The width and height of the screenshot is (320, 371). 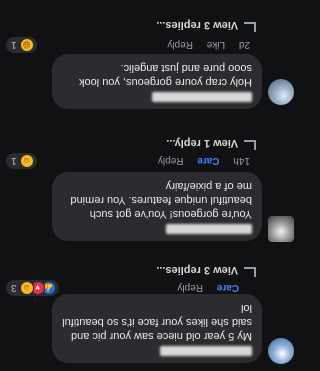 What do you see at coordinates (26, 45) in the screenshot?
I see `haha-emoji-icon: 😆` at bounding box center [26, 45].